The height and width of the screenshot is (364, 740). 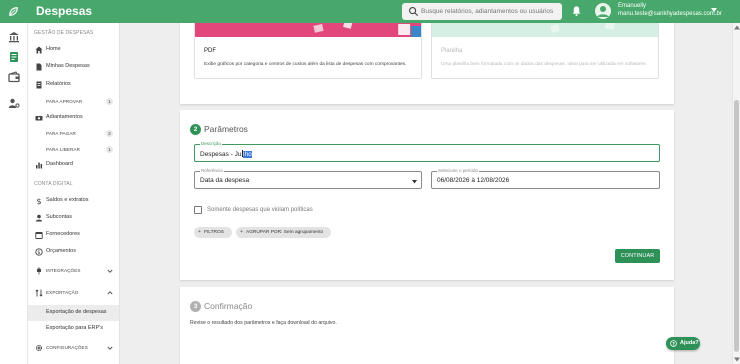 What do you see at coordinates (673, 343) in the screenshot?
I see `help-icon: ?` at bounding box center [673, 343].